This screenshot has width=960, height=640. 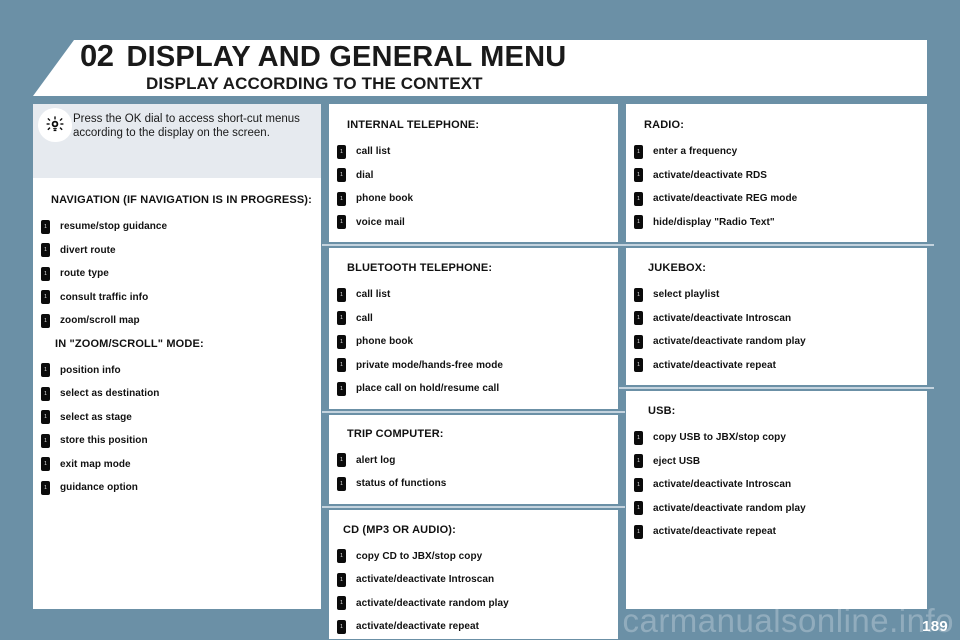 I want to click on list-item-label: call, so click(x=364, y=318).